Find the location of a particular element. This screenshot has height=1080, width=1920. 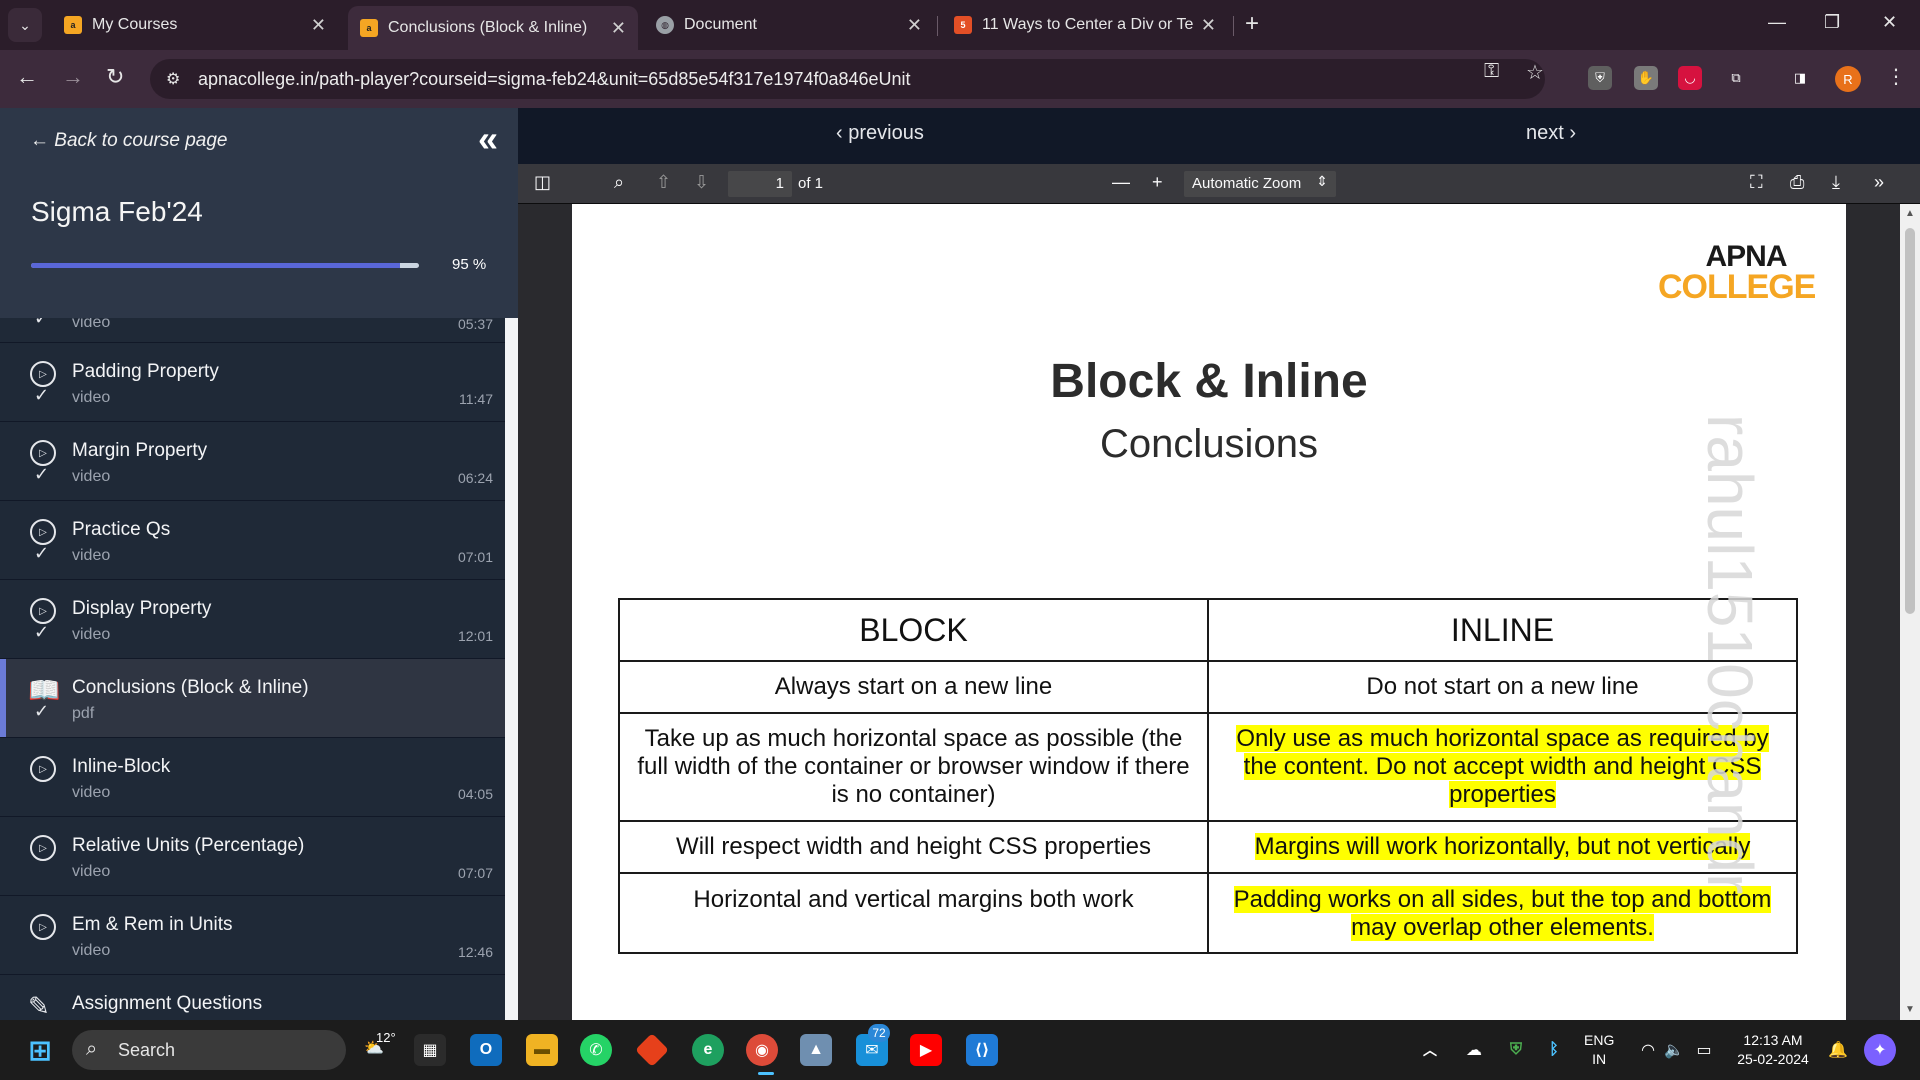

viewer-scrollbar: ▲ ▼ is located at coordinates (1910, 612).